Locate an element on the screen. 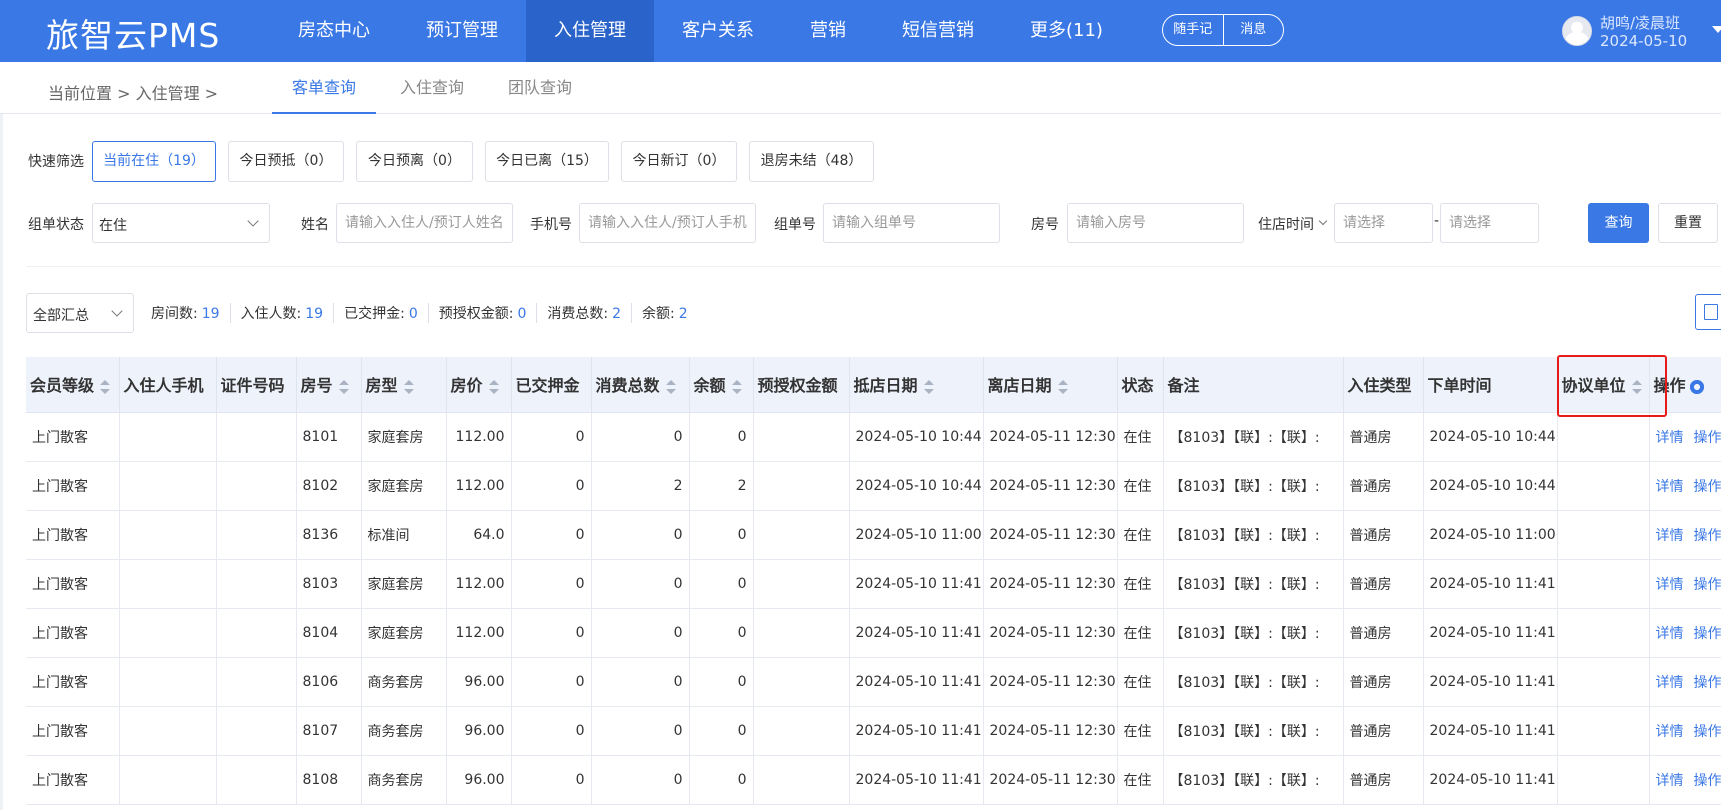 This screenshot has width=1721, height=810. nav-item-checkin: 入住管理 is located at coordinates (590, 31).